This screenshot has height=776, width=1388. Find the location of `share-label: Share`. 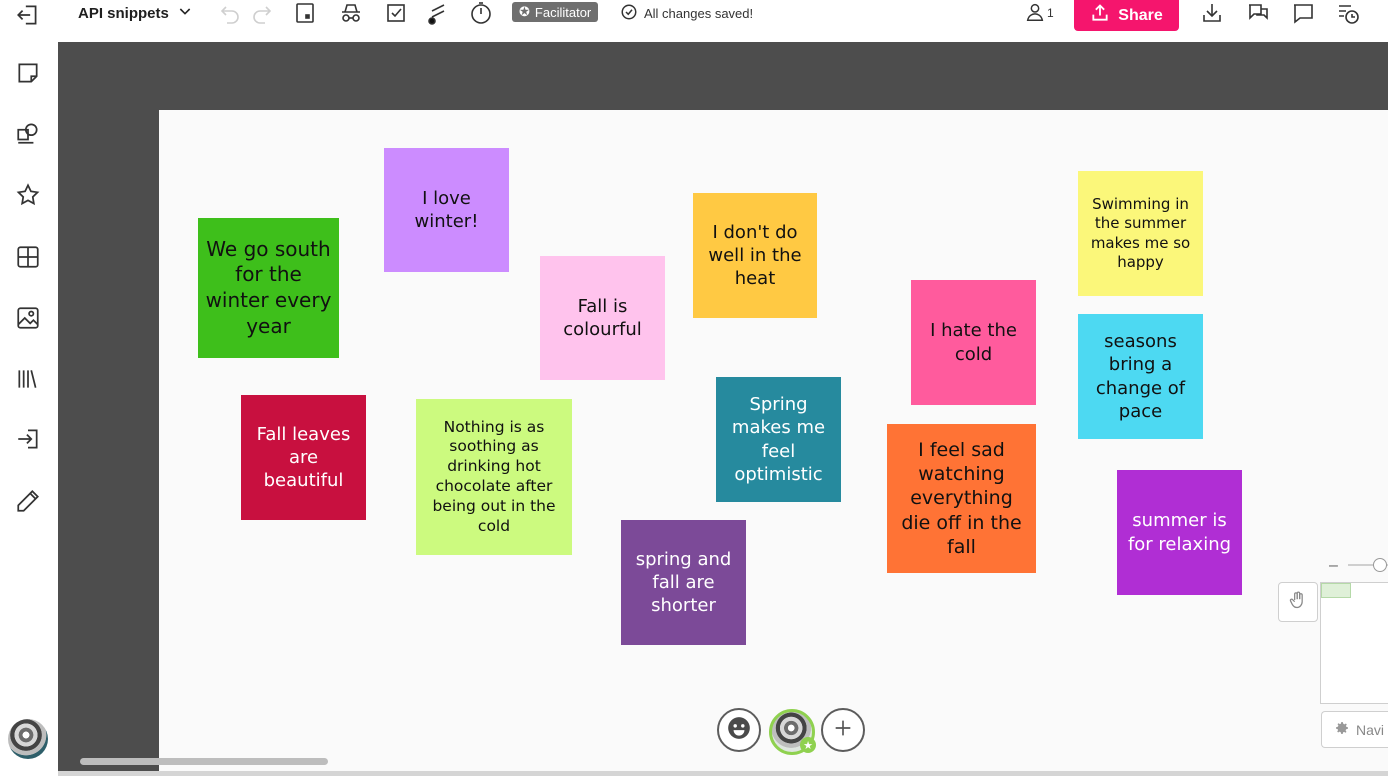

share-label: Share is located at coordinates (1140, 15).